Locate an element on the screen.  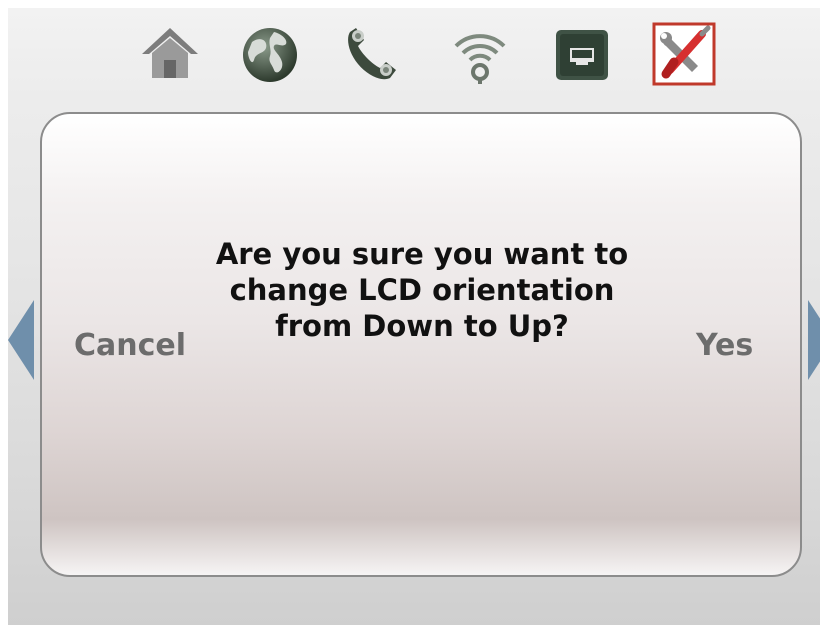
next-arrow-icon is located at coordinates (814, 340).